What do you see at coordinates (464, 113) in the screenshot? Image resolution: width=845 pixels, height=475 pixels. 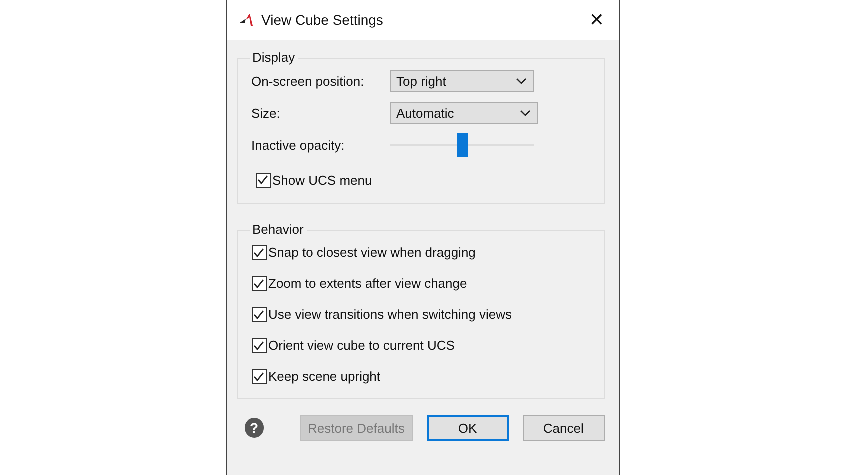 I see `dropdown: Automatic` at bounding box center [464, 113].